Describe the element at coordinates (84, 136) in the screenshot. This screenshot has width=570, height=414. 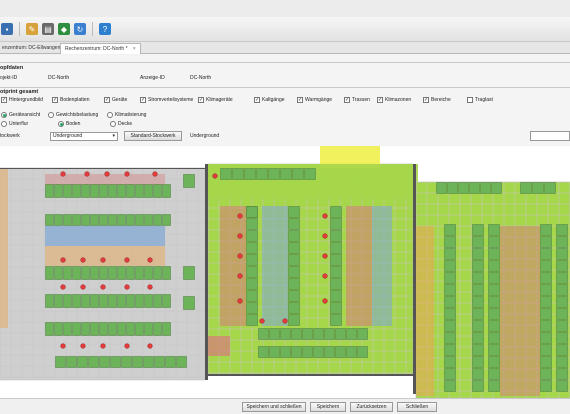
I see `stockwerk-select: Underground ▾` at that location.